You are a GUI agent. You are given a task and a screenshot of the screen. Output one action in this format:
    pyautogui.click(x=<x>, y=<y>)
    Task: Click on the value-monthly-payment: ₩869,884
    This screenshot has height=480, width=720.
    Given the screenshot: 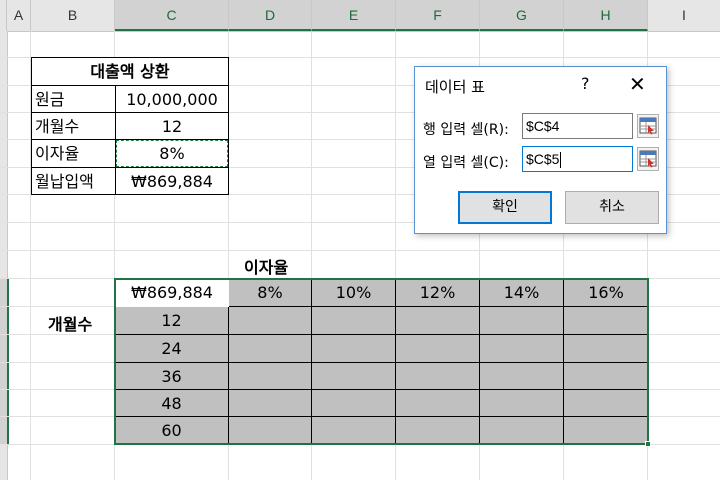 What is the action you would take?
    pyautogui.click(x=172, y=181)
    